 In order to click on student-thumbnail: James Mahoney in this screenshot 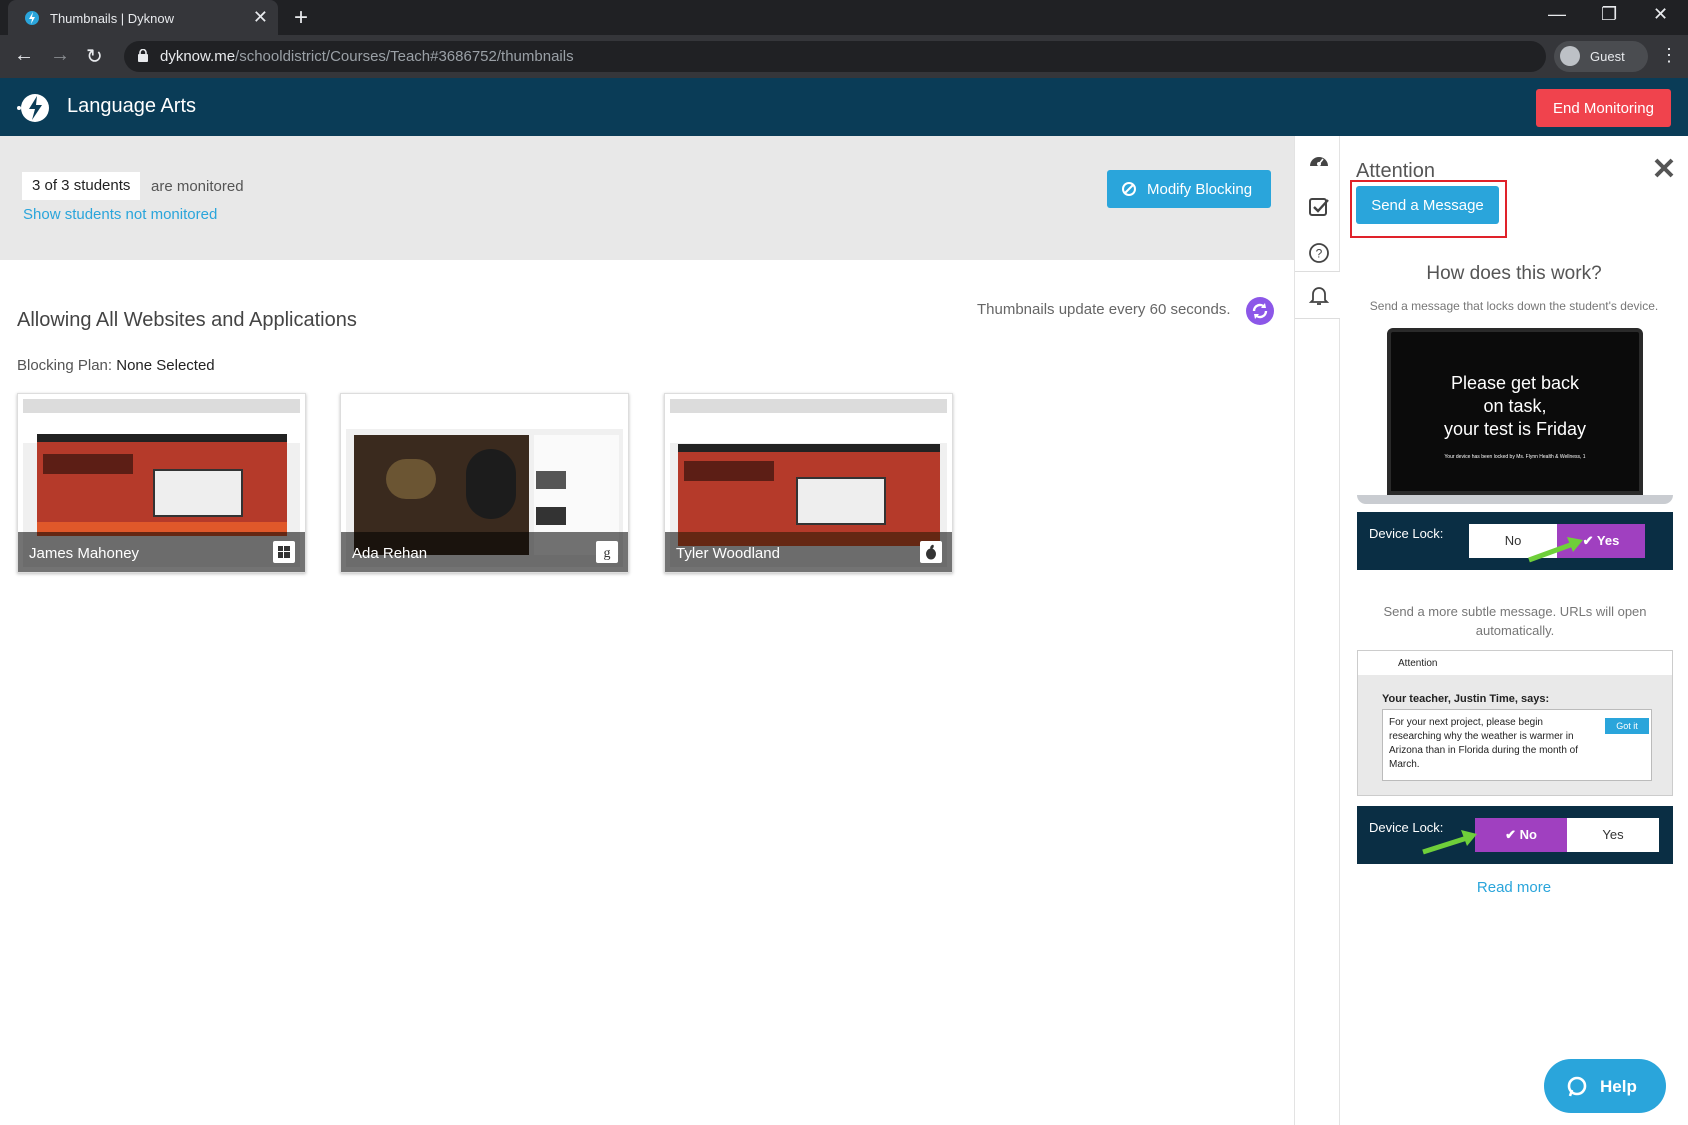, I will do `click(161, 483)`.